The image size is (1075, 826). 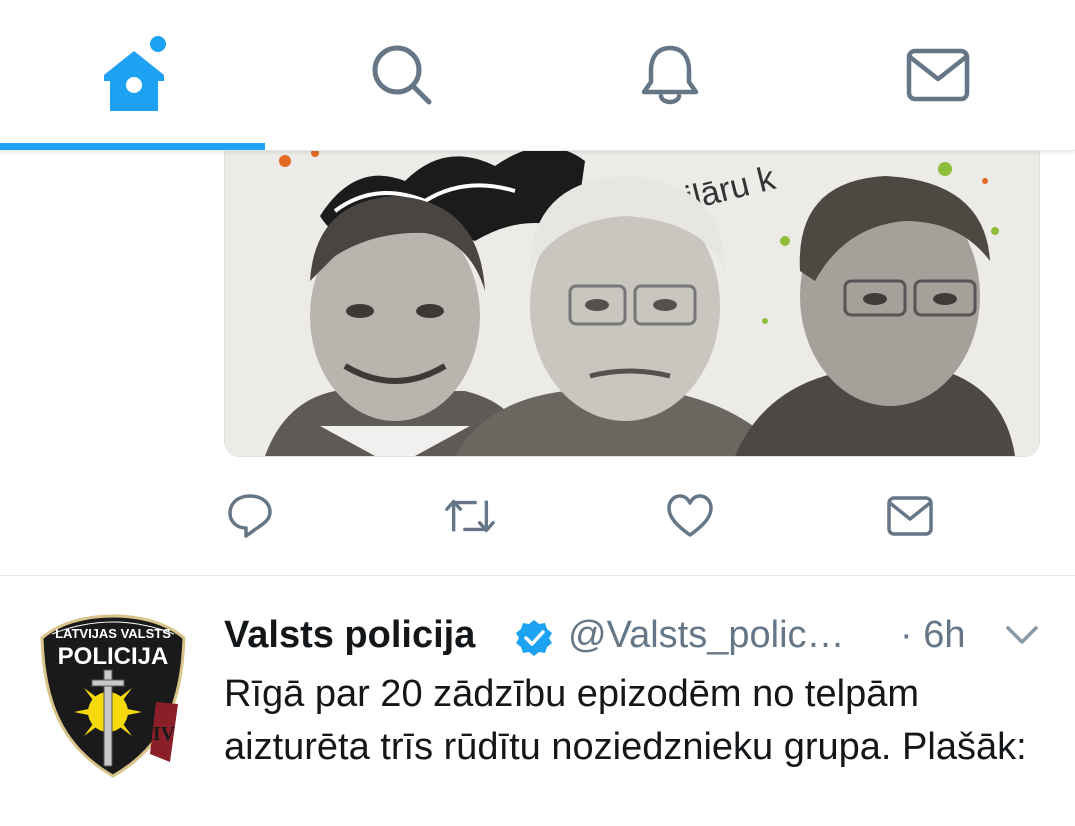 I want to click on tweet-menu-button, so click(x=1022, y=637).